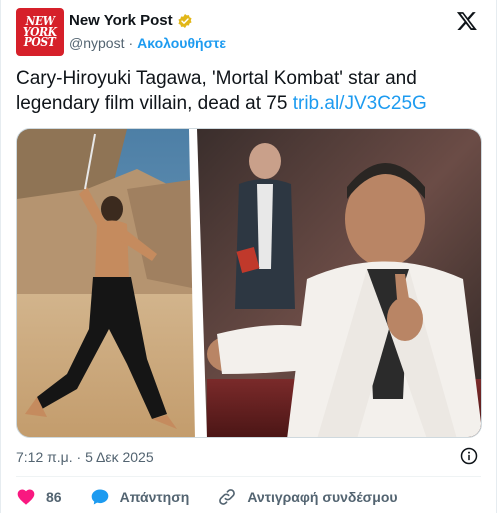  I want to click on account-handle: @nypost, so click(96, 43).